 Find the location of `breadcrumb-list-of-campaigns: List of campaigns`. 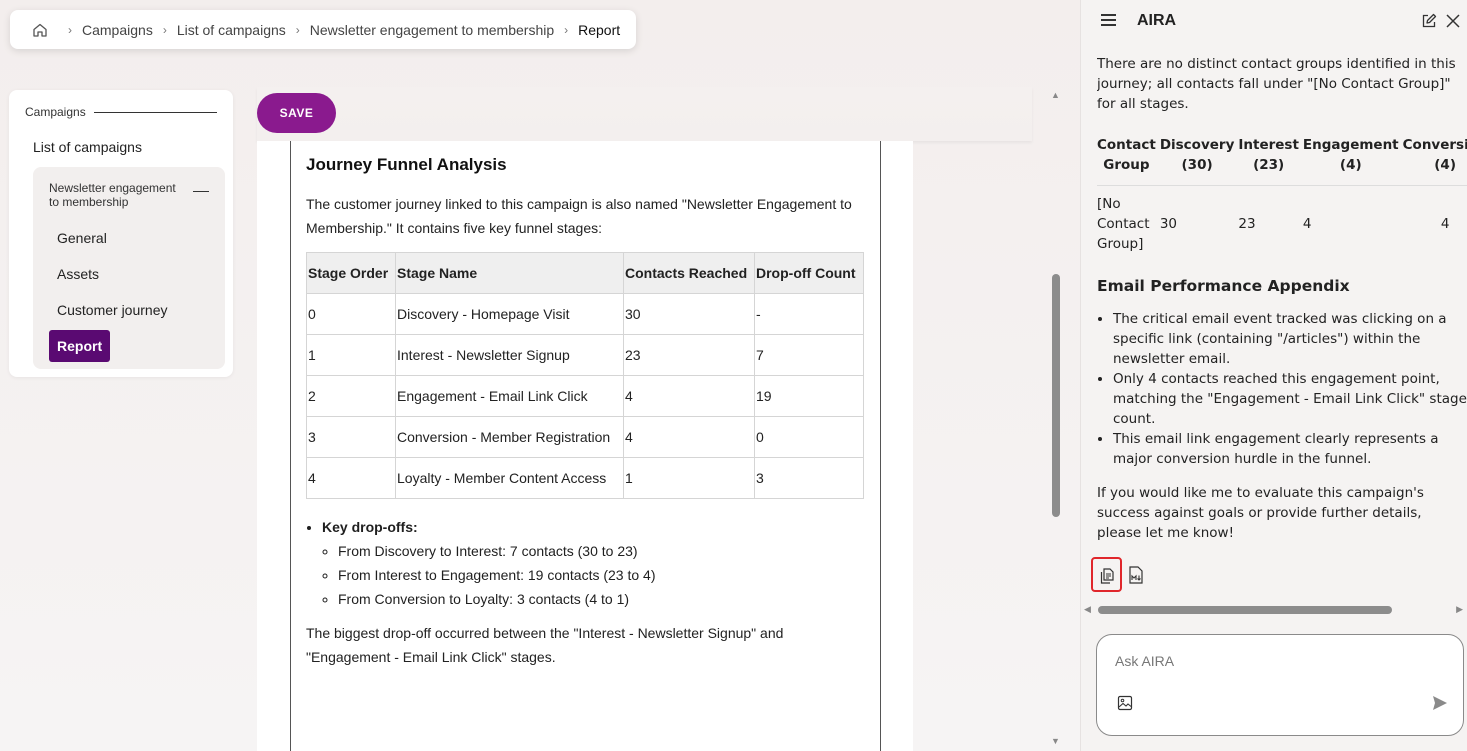

breadcrumb-list-of-campaigns: List of campaigns is located at coordinates (231, 30).